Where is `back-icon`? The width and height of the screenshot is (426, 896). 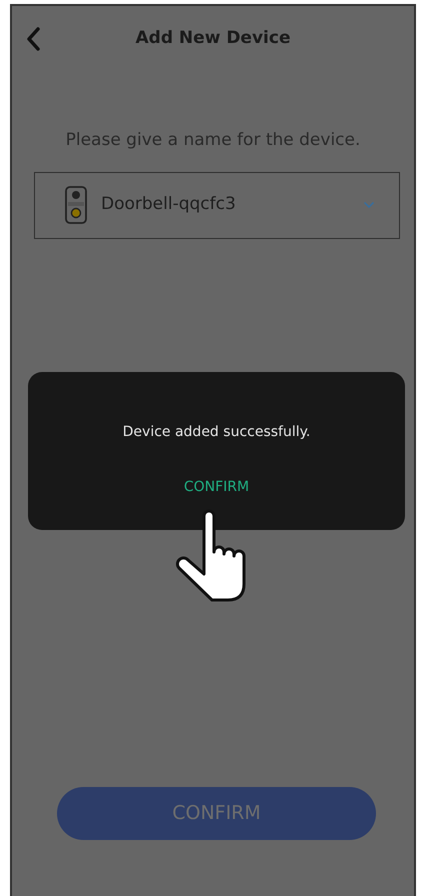
back-icon is located at coordinates (33, 39).